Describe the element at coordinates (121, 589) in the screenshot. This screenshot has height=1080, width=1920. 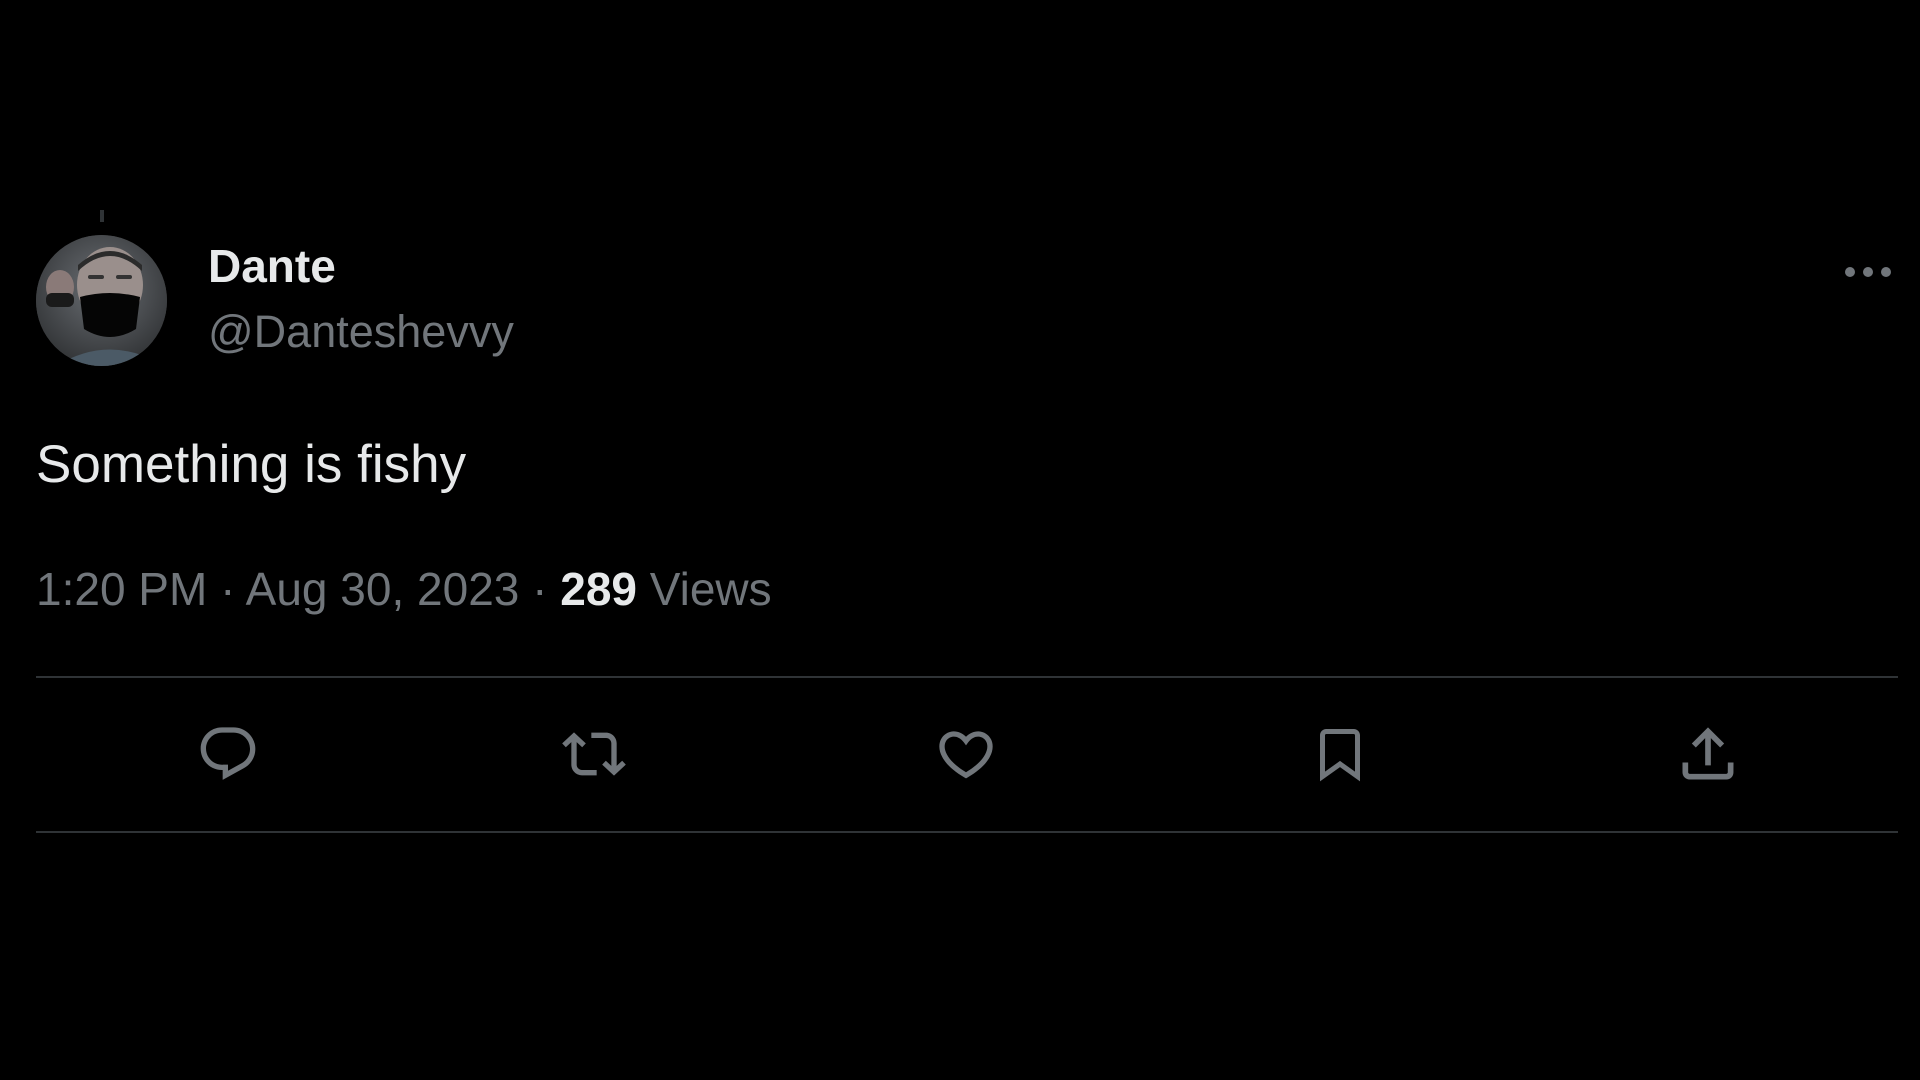
I see `tweet-time: 1:20 PM` at that location.